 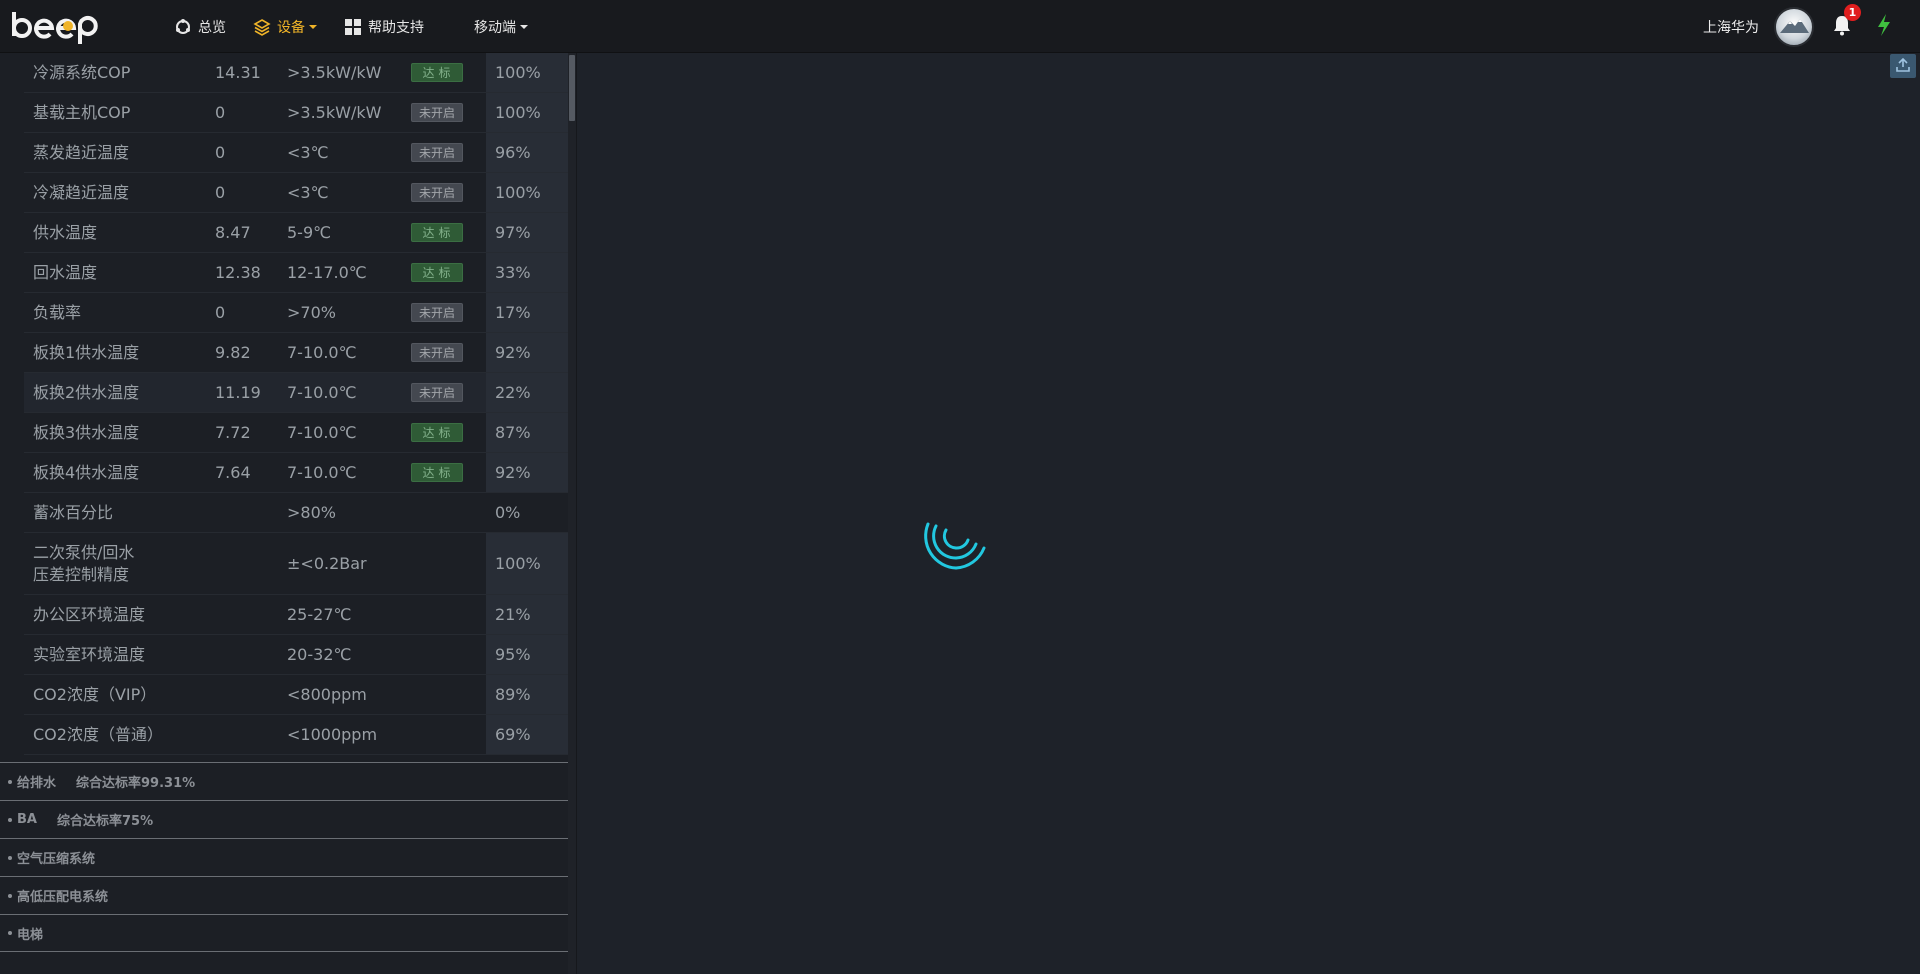 What do you see at coordinates (284, 933) in the screenshot?
I see `section-header: 电梯` at bounding box center [284, 933].